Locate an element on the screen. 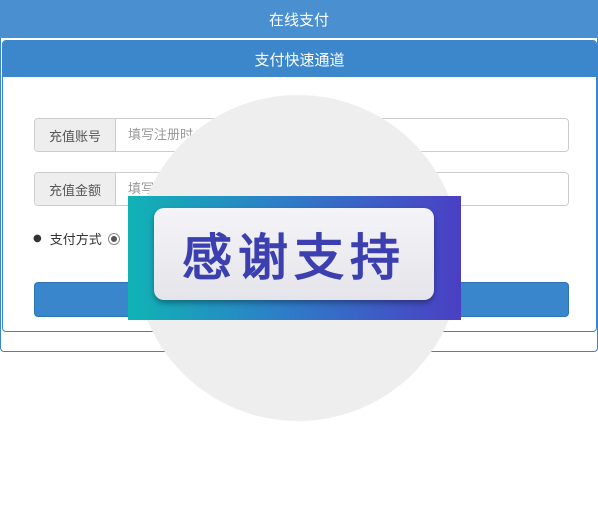  thanks-text: 感谢支持 is located at coordinates (294, 258).